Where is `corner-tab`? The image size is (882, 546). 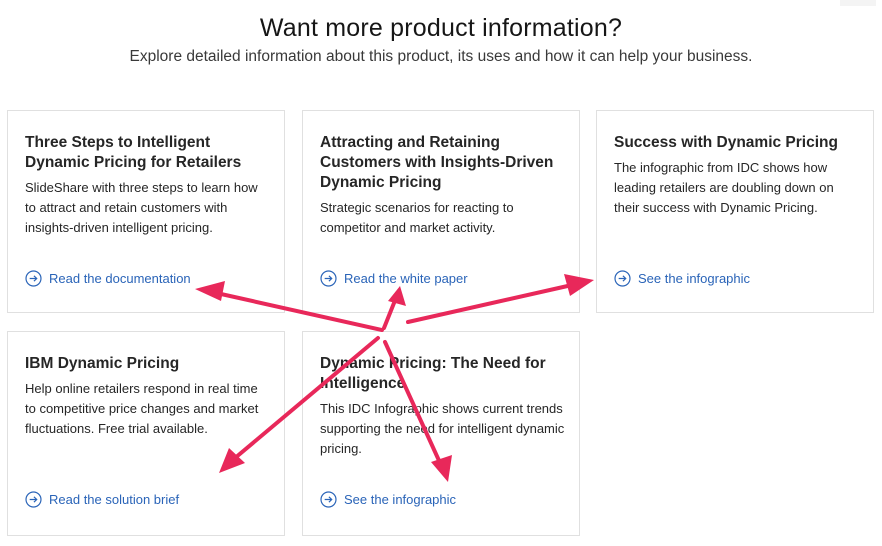 corner-tab is located at coordinates (858, 3).